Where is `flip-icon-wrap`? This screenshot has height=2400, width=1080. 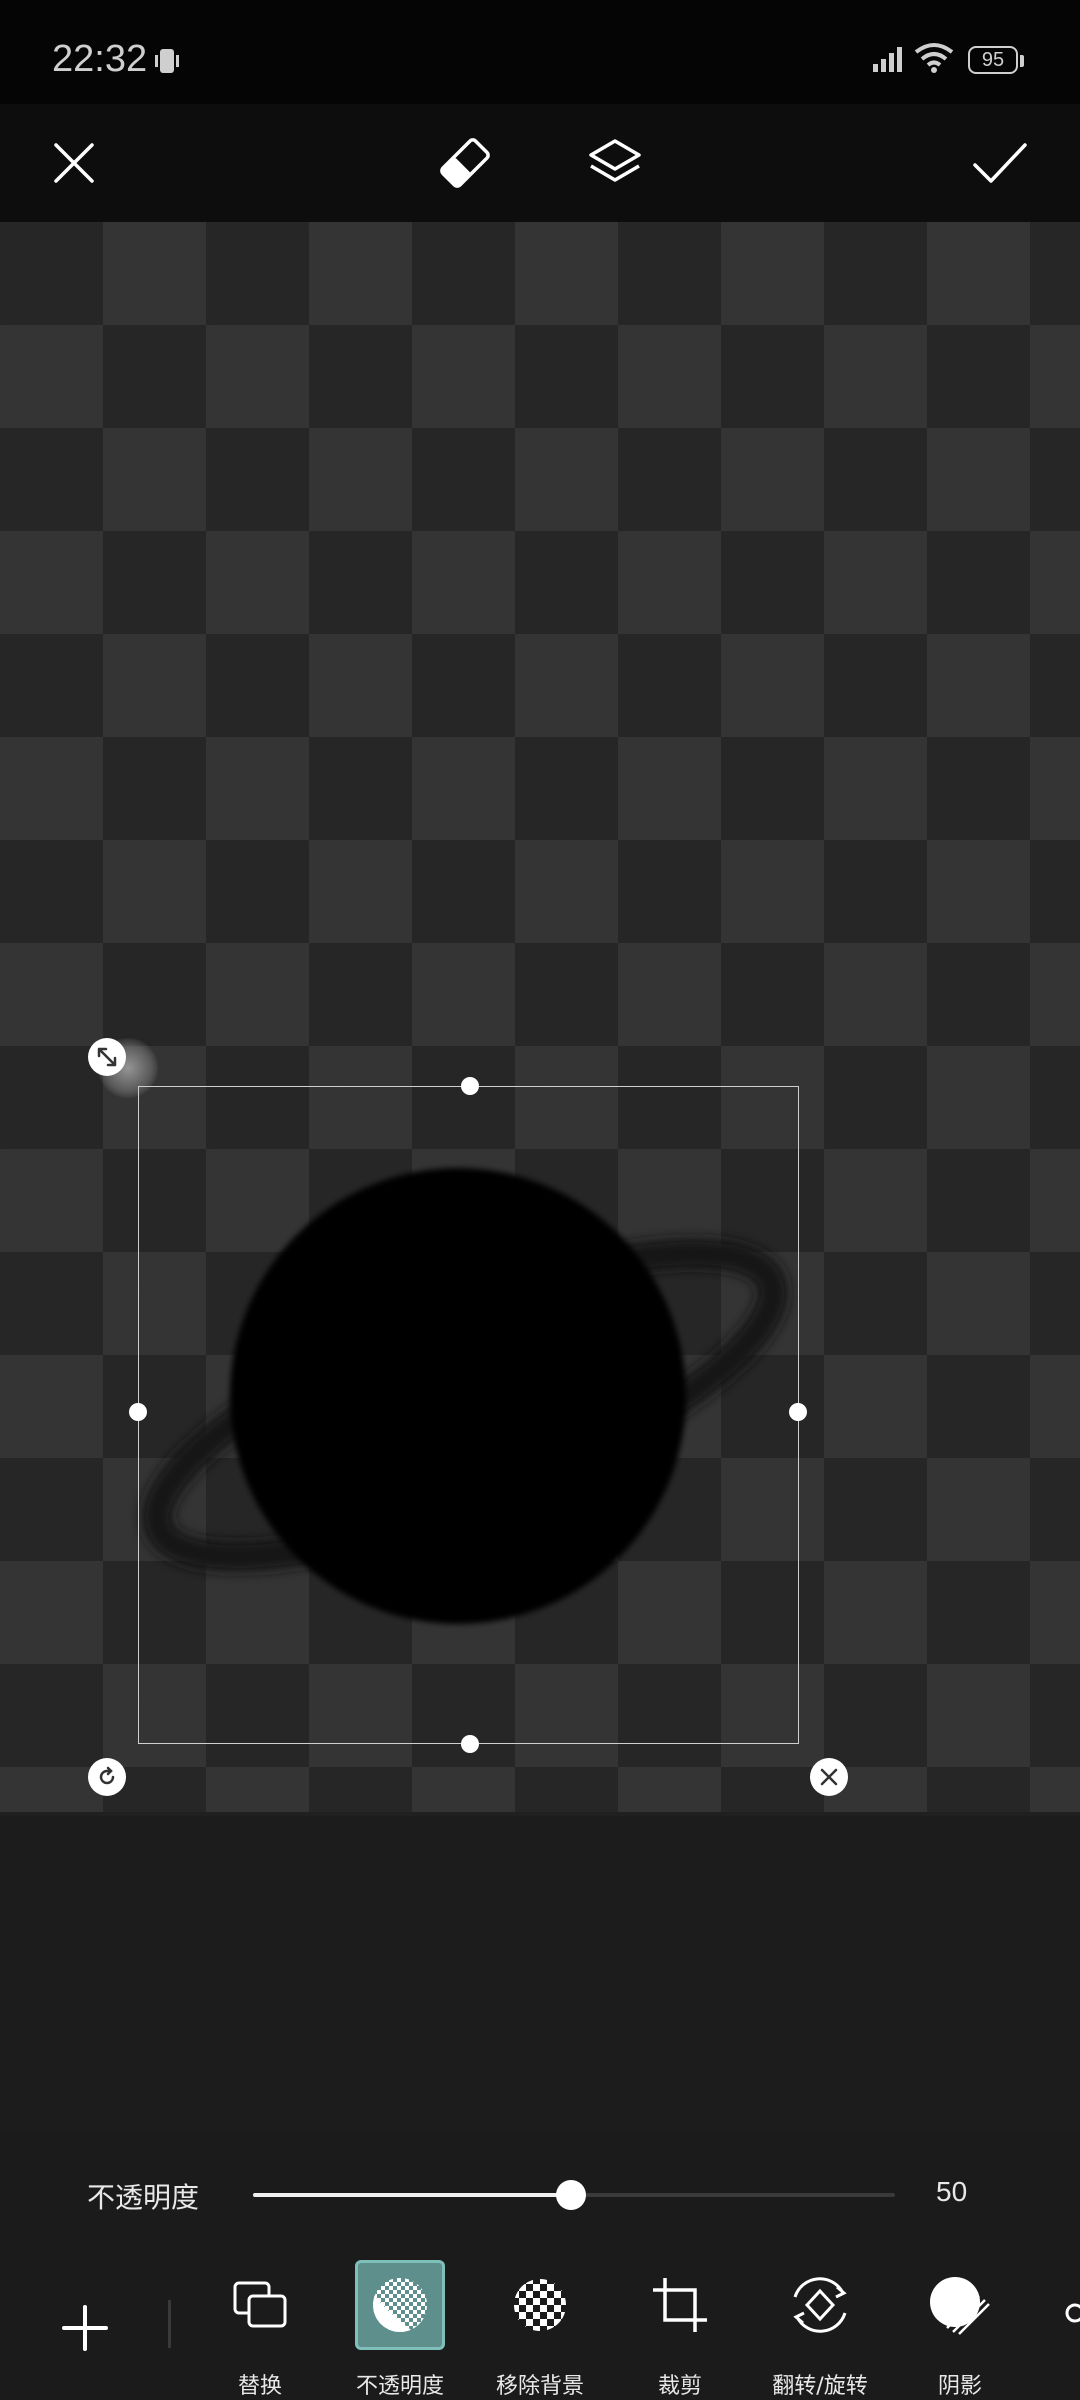 flip-icon-wrap is located at coordinates (820, 2305).